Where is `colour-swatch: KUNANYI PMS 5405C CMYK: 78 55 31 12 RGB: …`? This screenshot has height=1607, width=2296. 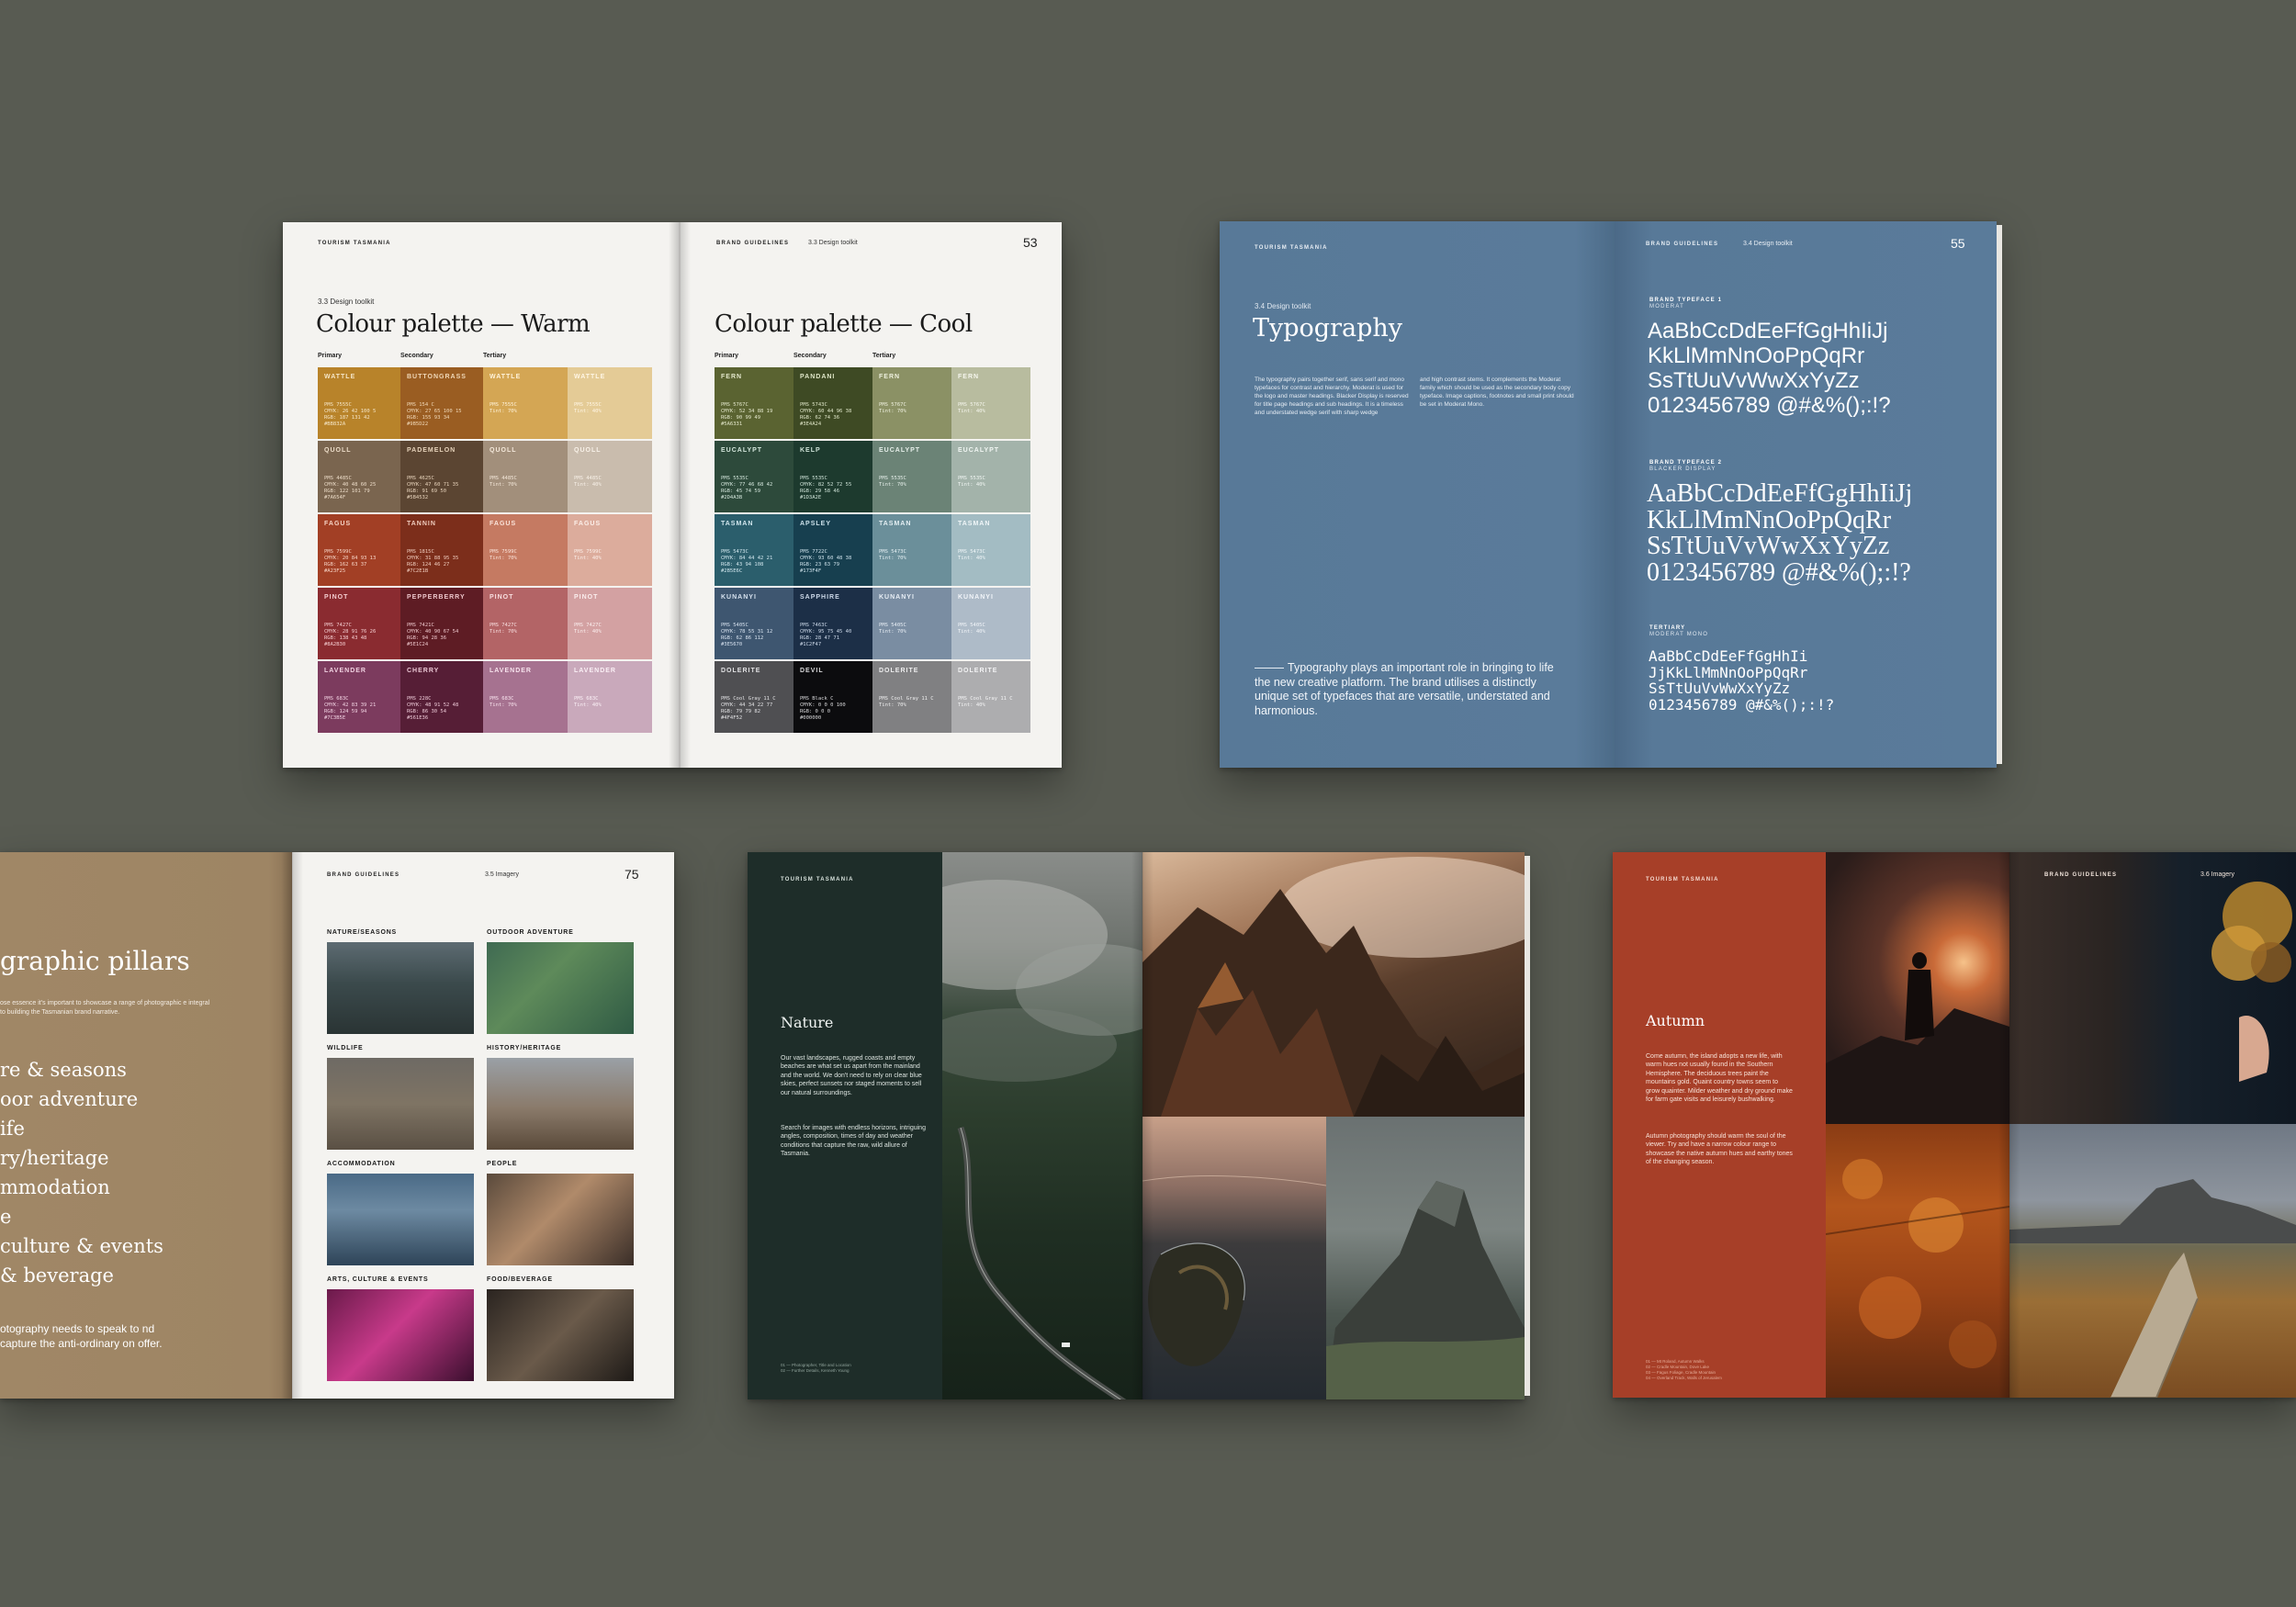 colour-swatch: KUNANYI PMS 5405C CMYK: 78 55 31 12 RGB: … is located at coordinates (754, 623).